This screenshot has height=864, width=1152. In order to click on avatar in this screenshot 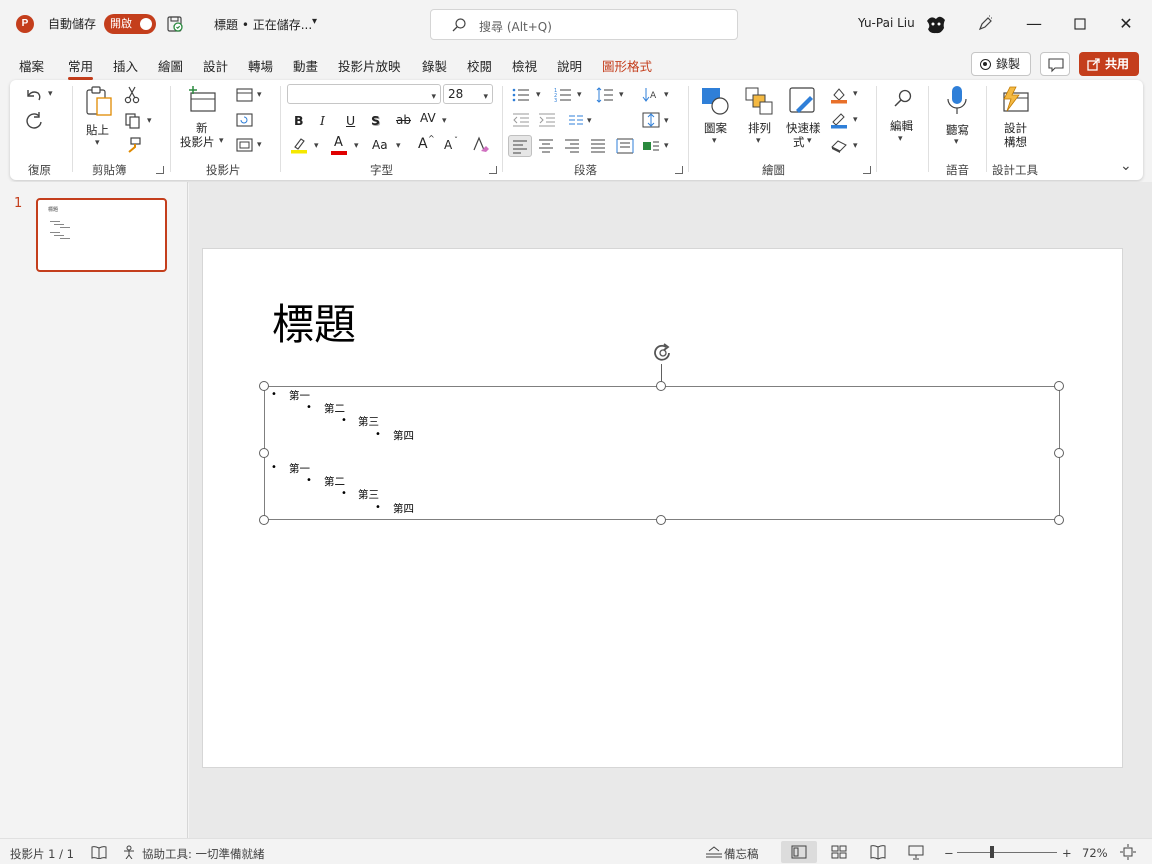, I will do `click(936, 25)`.